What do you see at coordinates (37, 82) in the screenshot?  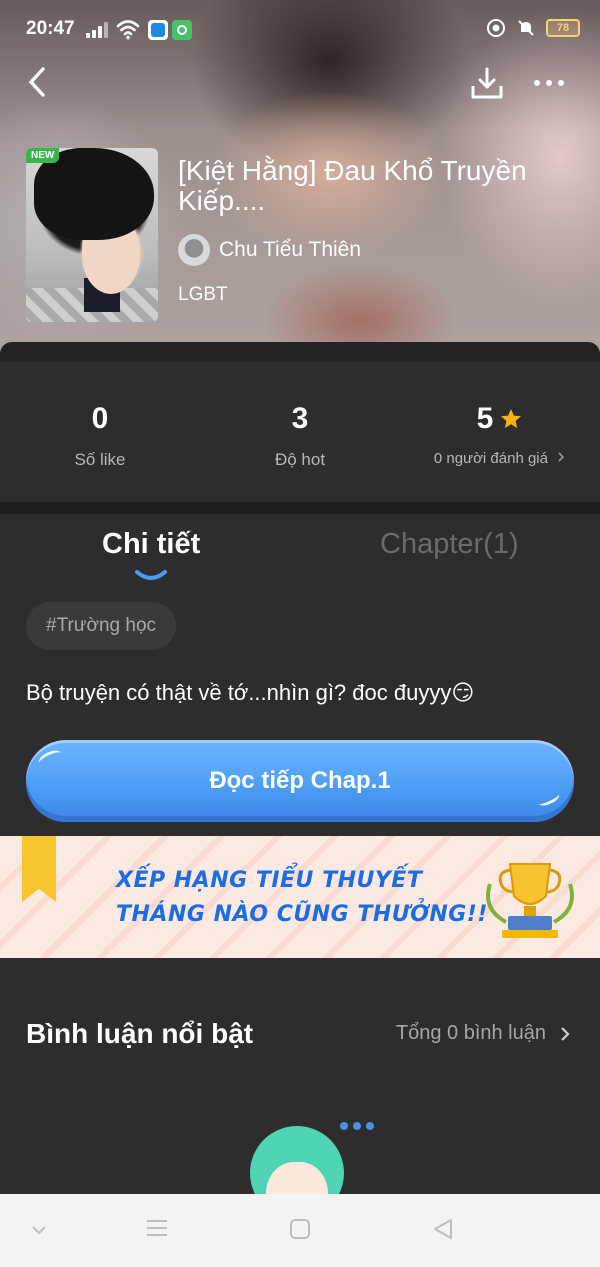 I see `back-icon` at bounding box center [37, 82].